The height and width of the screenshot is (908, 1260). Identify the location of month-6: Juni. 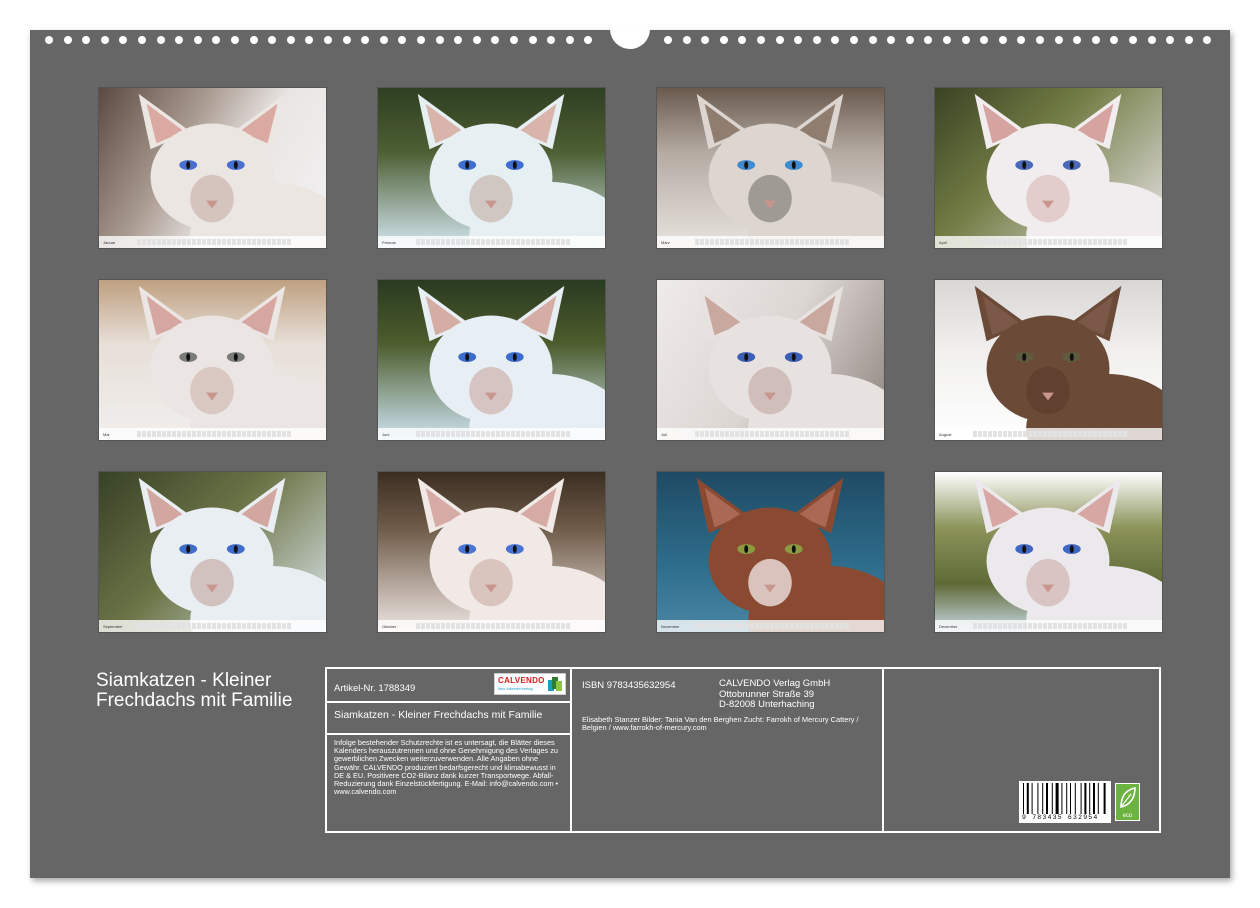
(491, 360).